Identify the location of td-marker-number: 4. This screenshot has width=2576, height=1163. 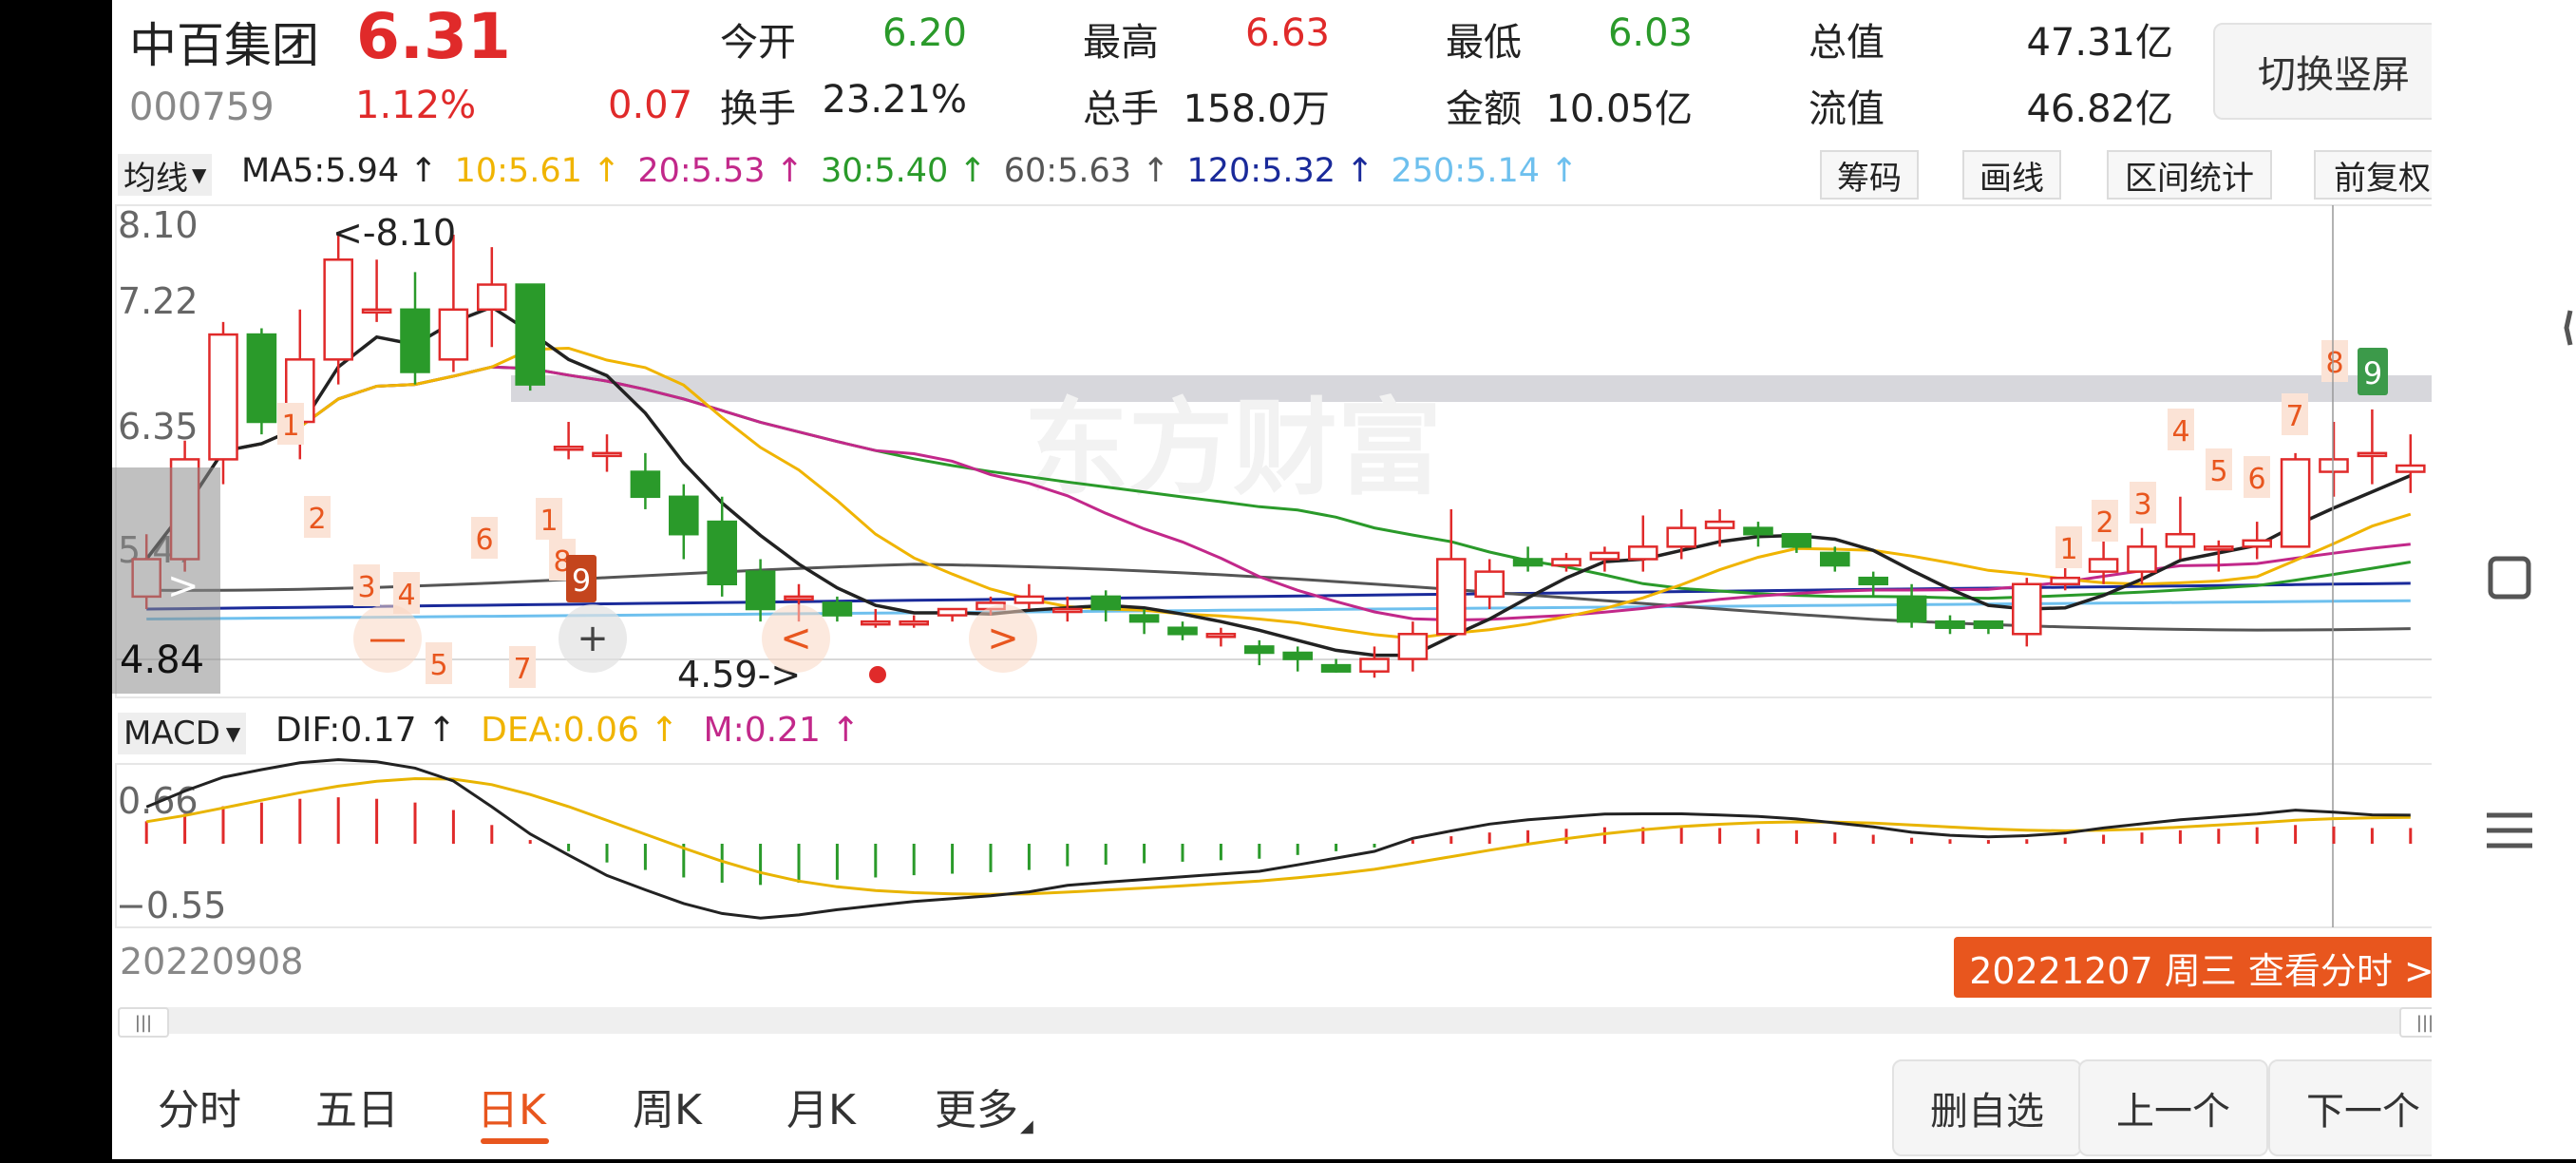
(2180, 431).